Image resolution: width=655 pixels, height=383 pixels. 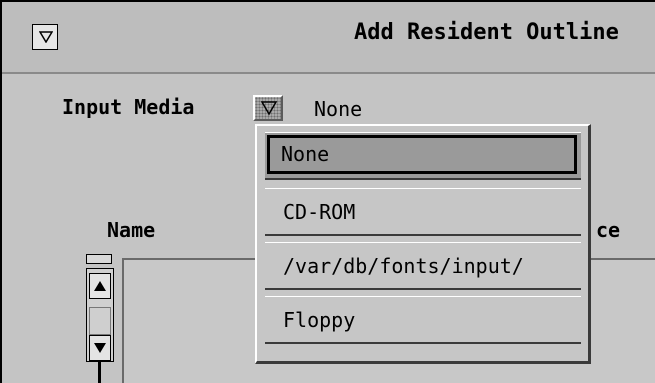 I want to click on dropdown-item-label: None, so click(x=305, y=154).